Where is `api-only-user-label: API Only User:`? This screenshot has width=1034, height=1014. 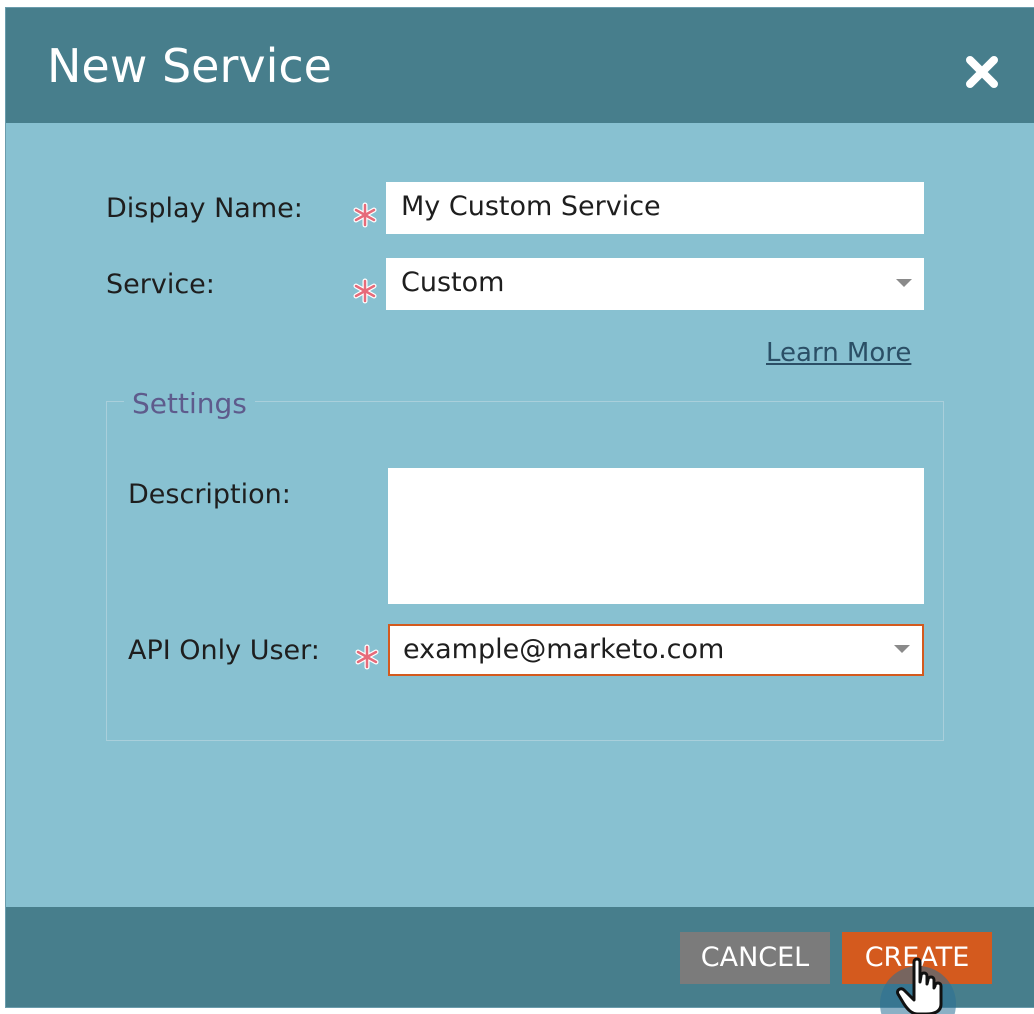
api-only-user-label: API Only User: is located at coordinates (224, 650).